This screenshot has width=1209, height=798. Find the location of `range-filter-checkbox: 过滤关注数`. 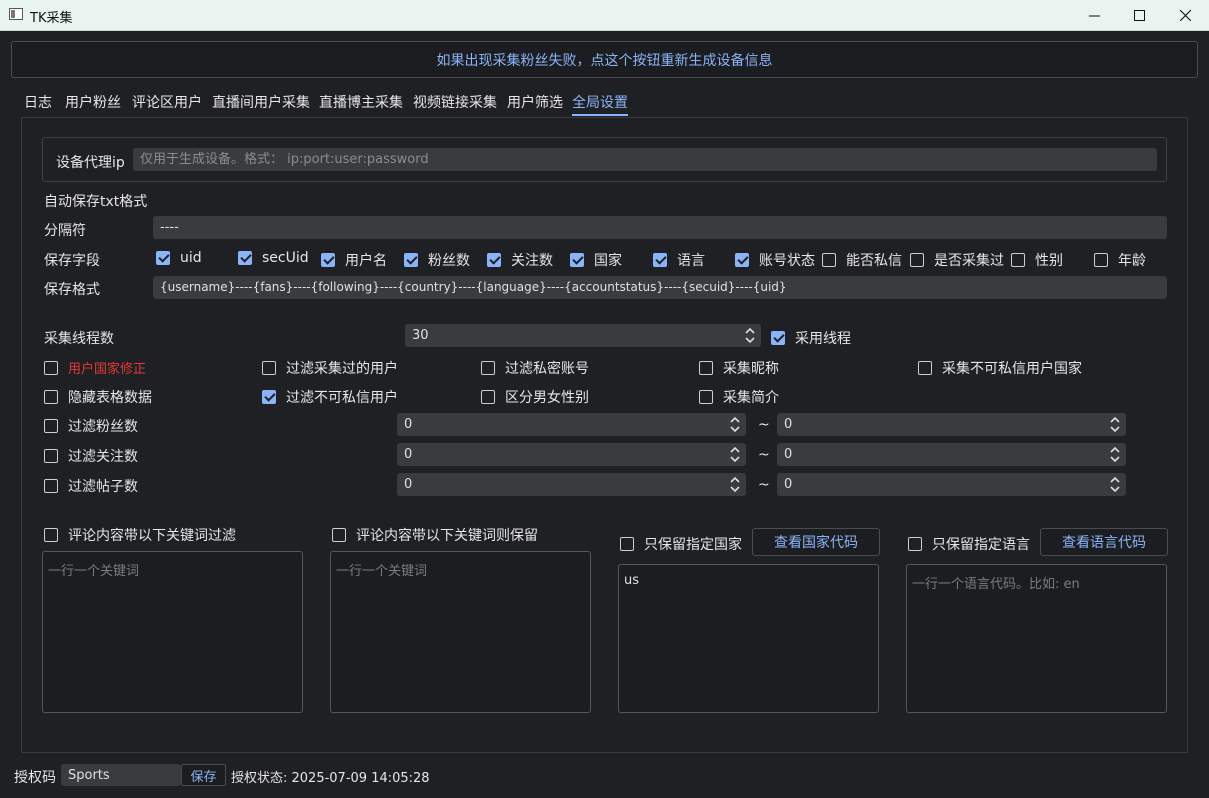

range-filter-checkbox: 过滤关注数 is located at coordinates (91, 456).